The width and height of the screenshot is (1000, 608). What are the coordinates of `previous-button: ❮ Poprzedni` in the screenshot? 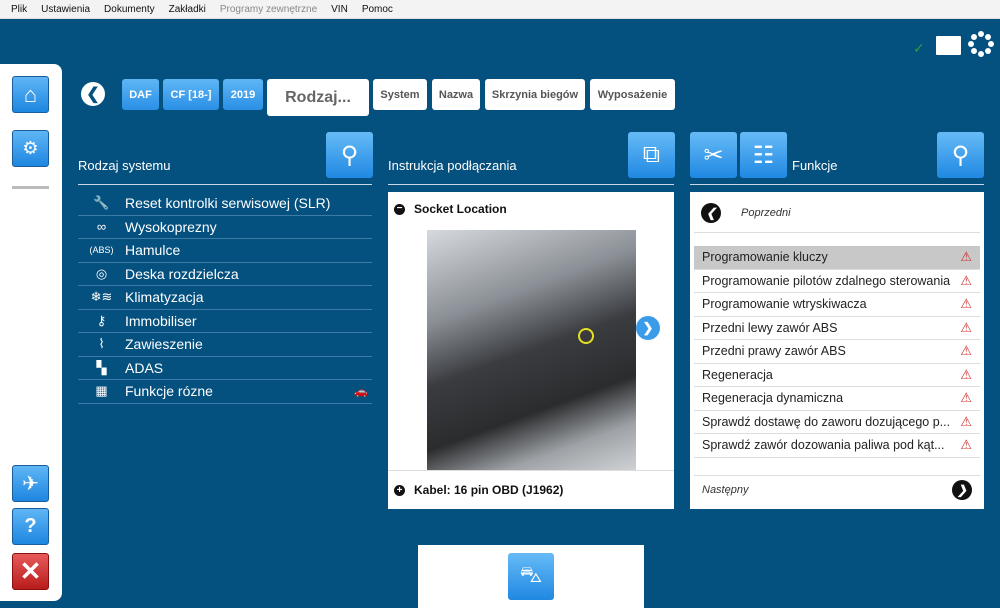 It's located at (746, 213).